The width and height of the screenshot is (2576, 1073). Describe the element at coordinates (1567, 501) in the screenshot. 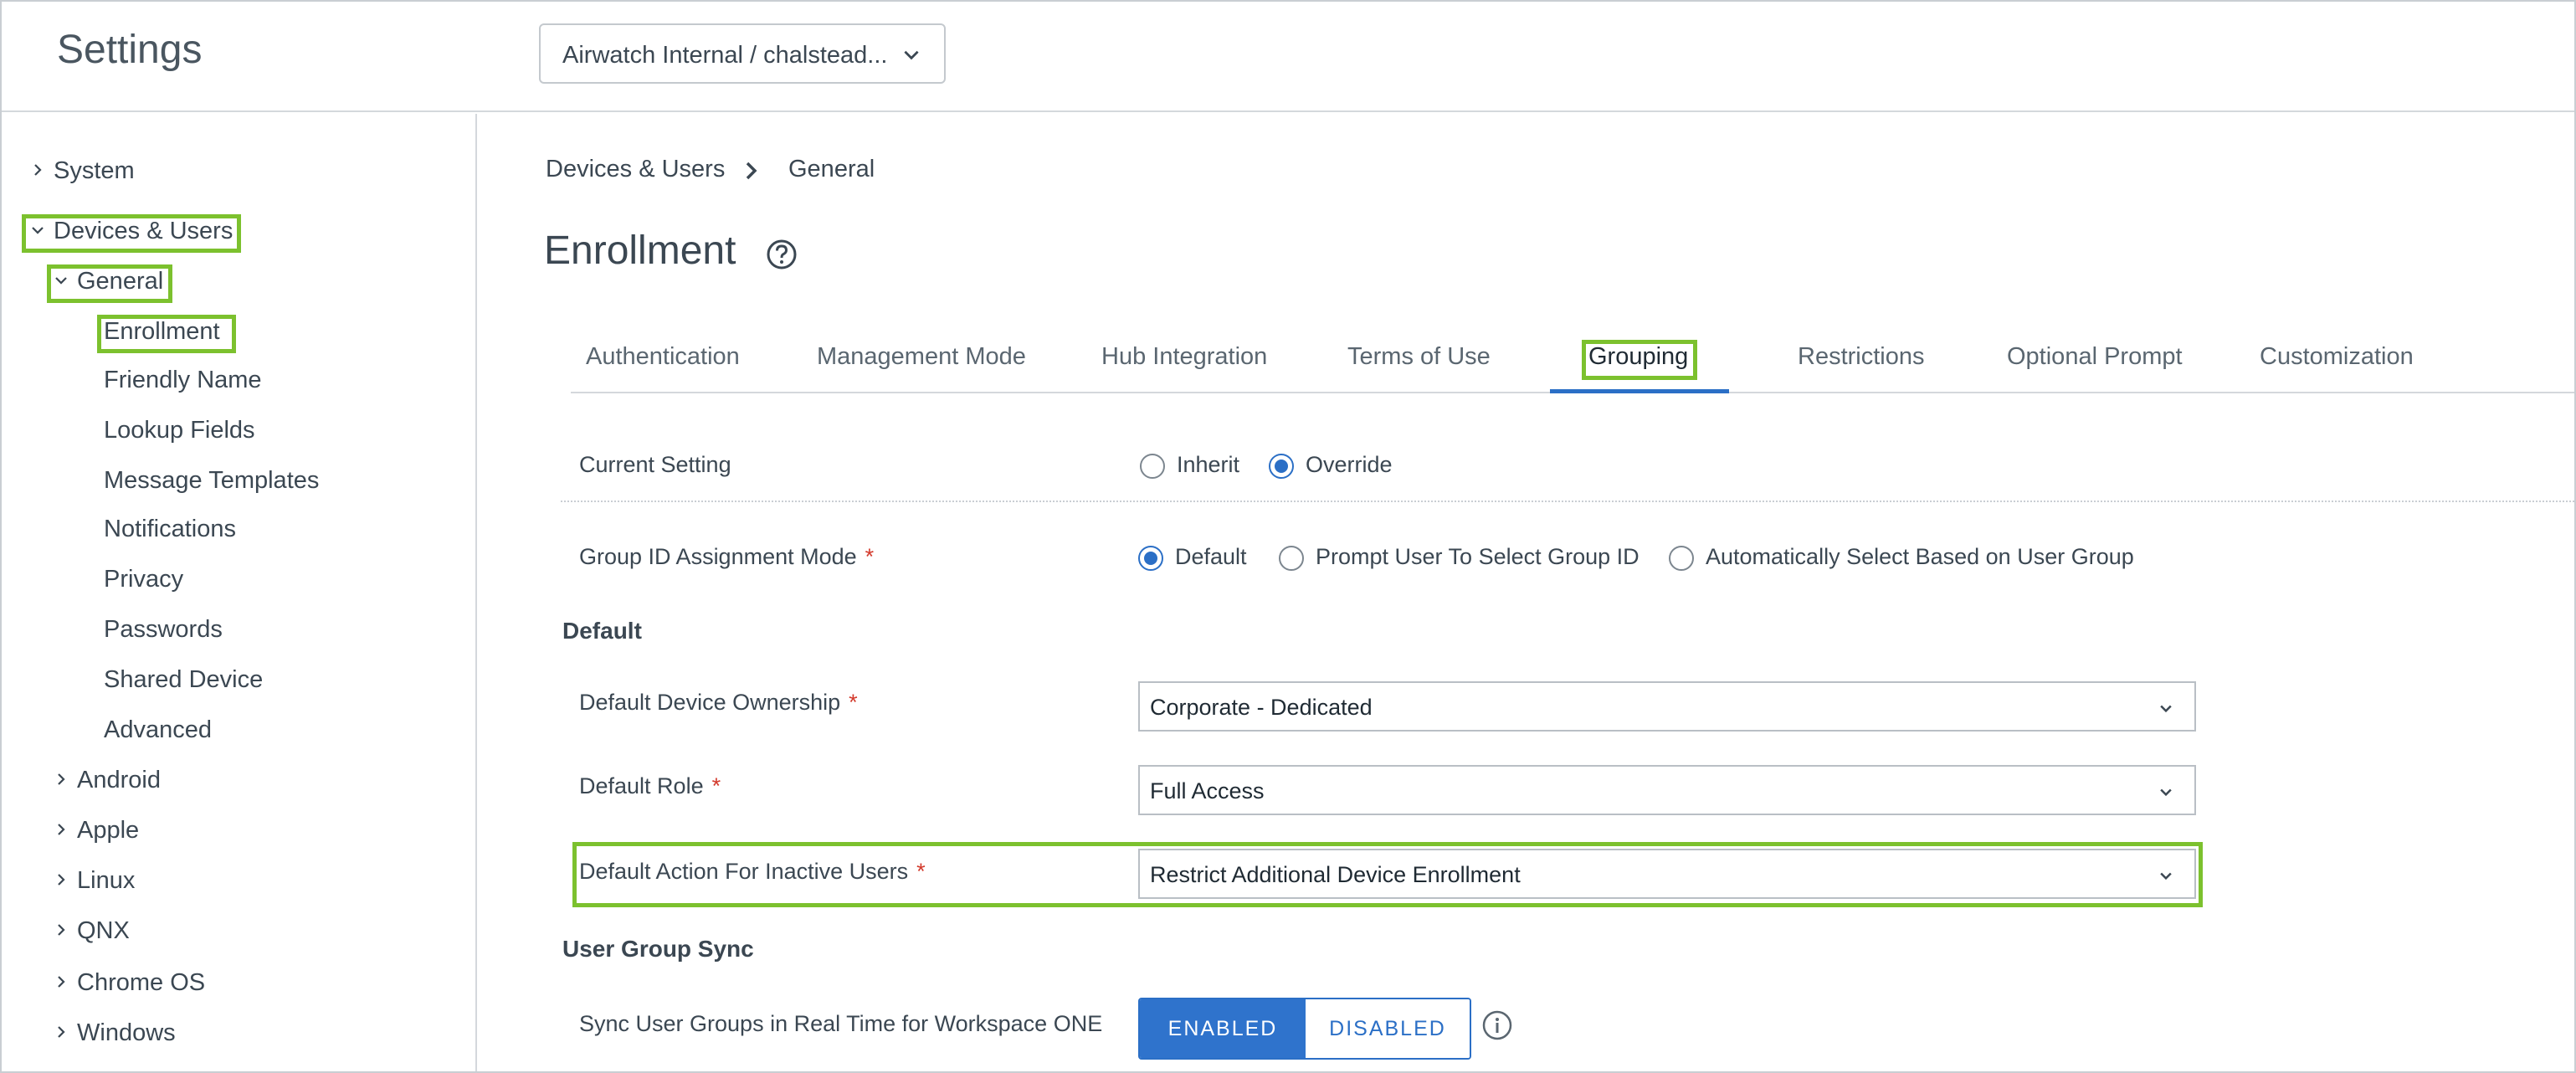

I see `section-divider` at that location.